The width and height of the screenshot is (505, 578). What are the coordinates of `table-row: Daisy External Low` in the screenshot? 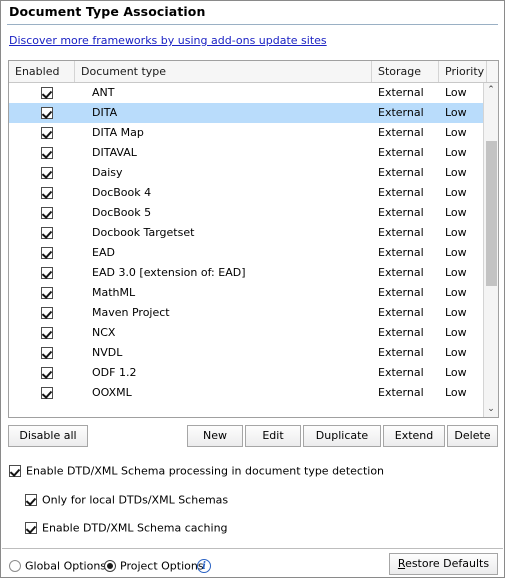 It's located at (246, 173).